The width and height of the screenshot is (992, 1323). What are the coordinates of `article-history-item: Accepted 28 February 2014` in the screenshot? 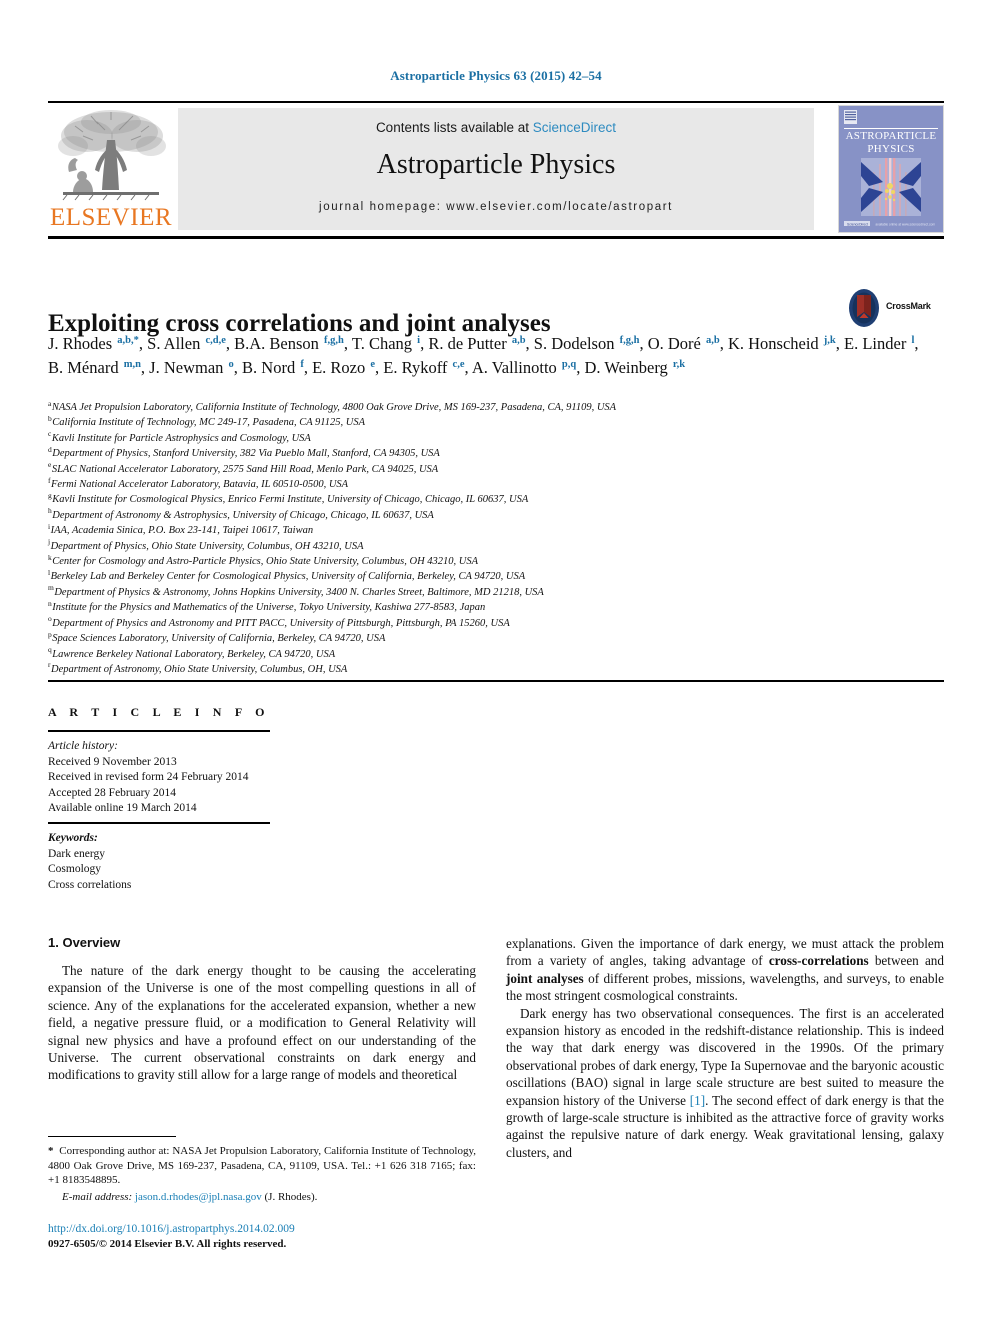 It's located at (112, 792).